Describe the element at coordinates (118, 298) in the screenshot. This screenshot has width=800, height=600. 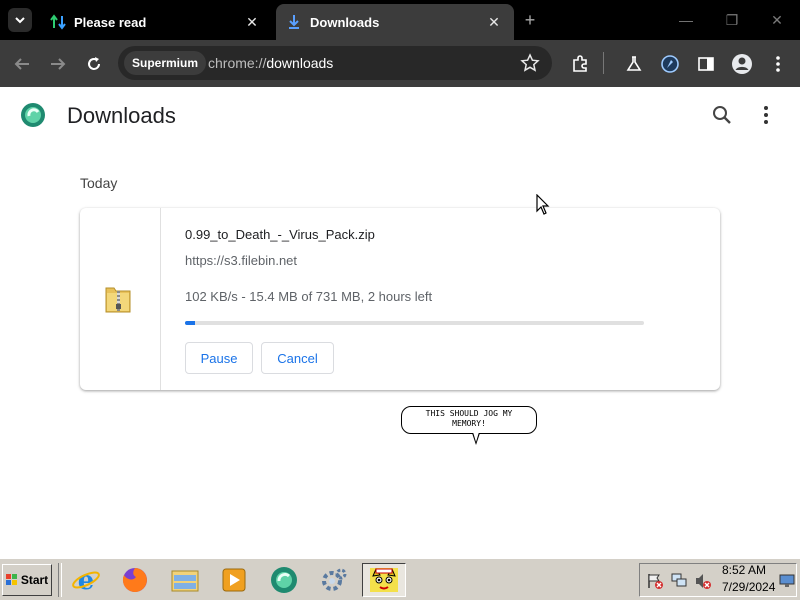
I see `zip-folder-icon` at that location.